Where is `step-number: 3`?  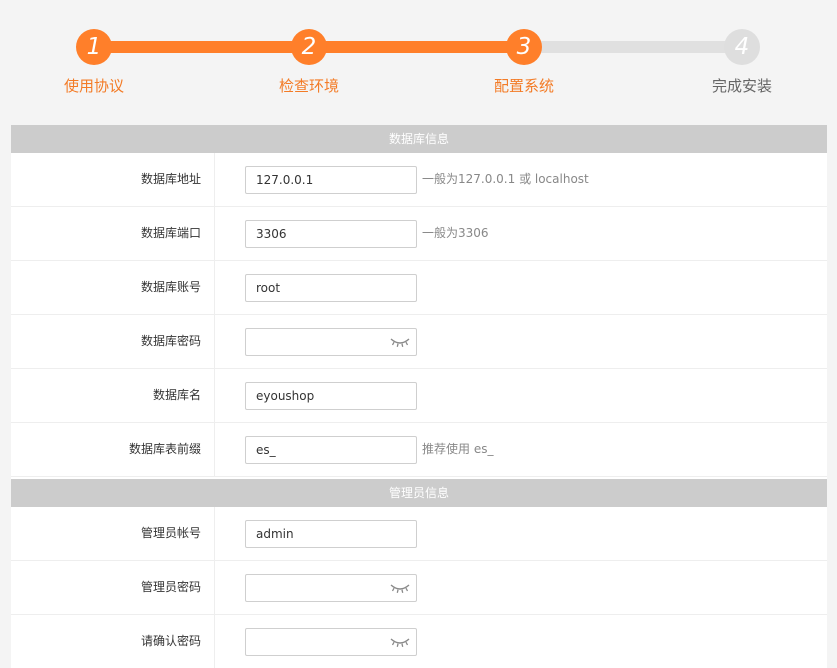
step-number: 3 is located at coordinates (524, 47).